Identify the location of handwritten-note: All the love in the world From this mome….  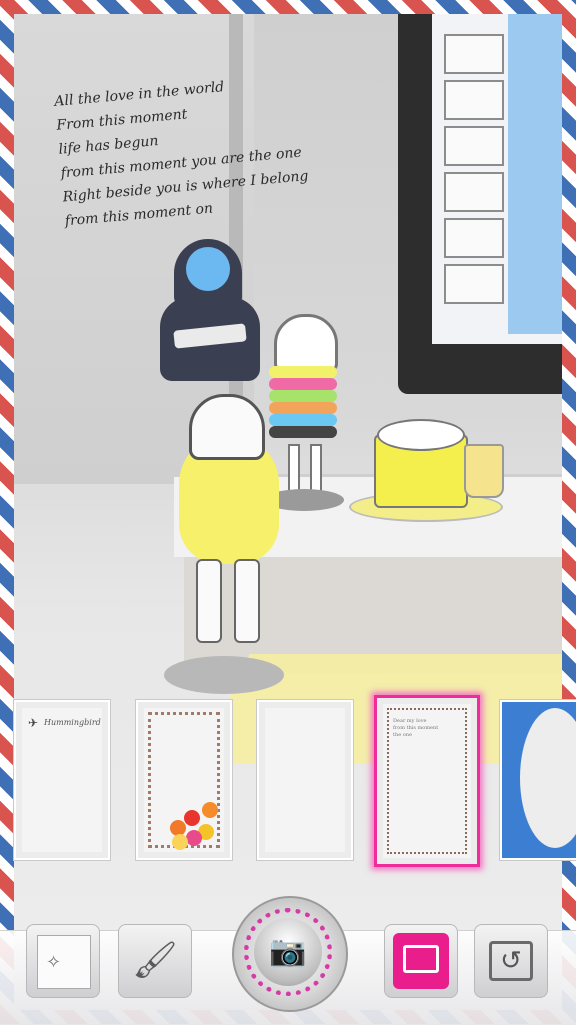
(238, 146).